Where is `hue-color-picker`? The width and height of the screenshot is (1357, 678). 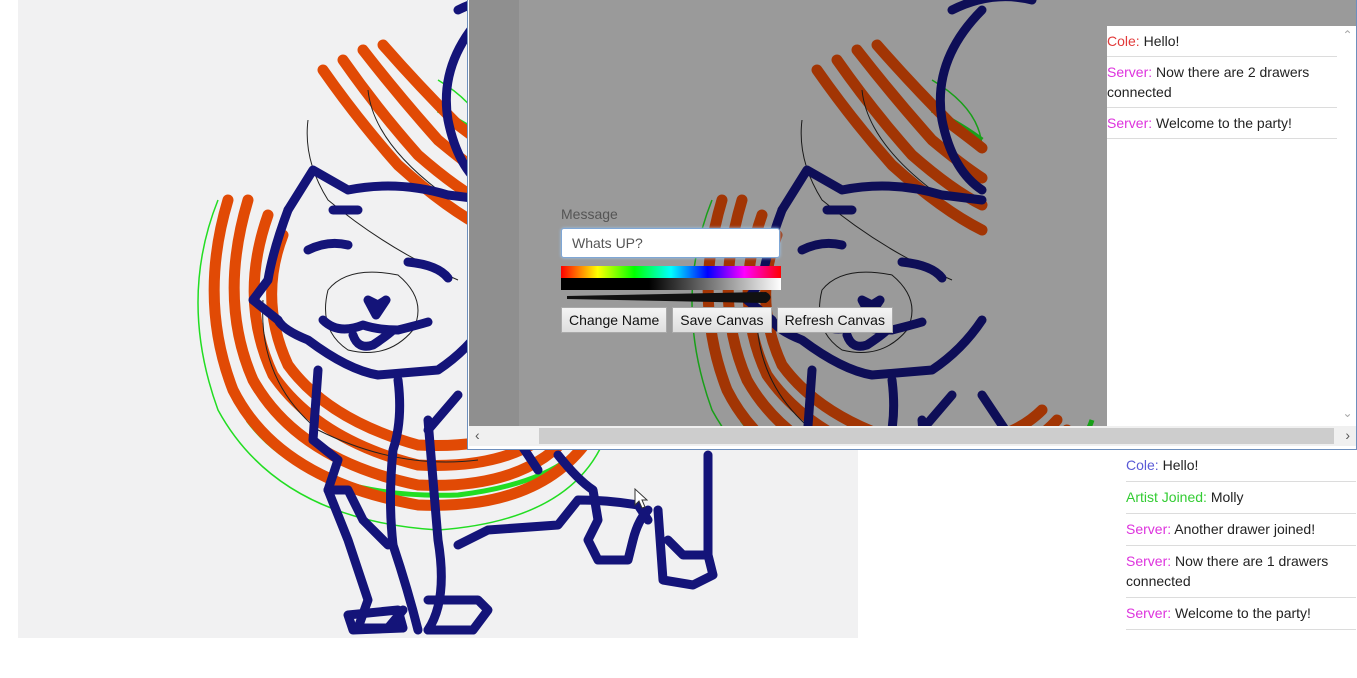 hue-color-picker is located at coordinates (671, 272).